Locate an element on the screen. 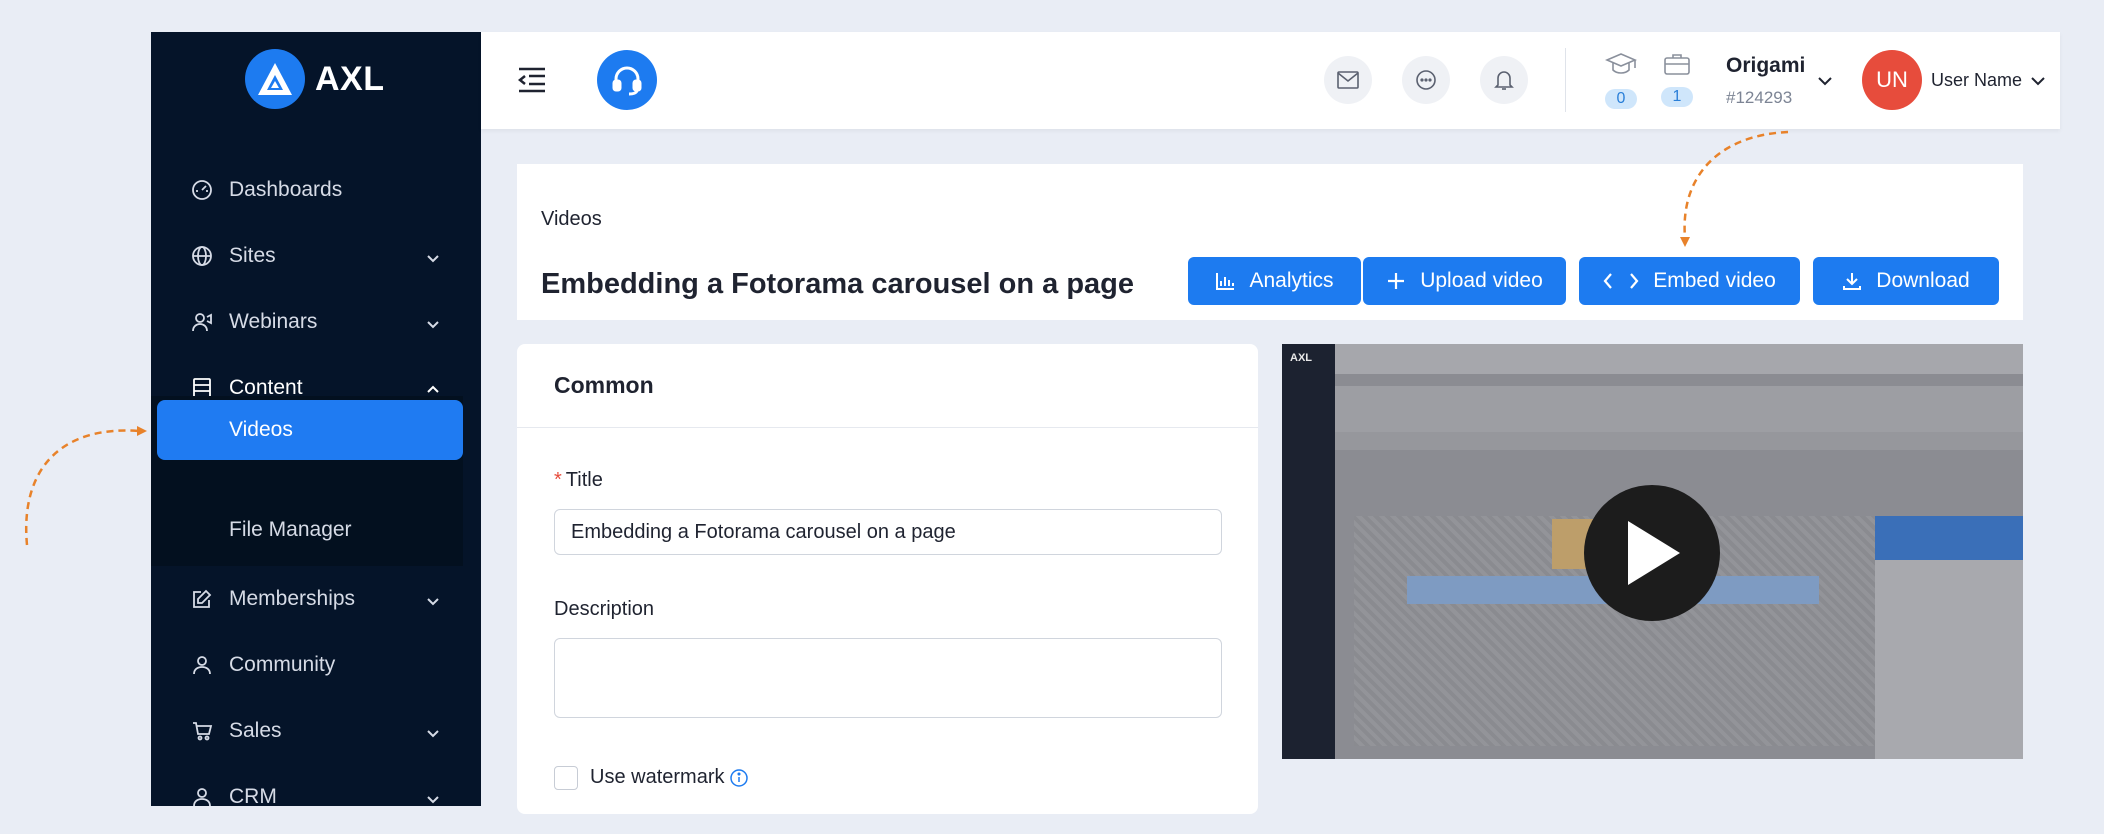 This screenshot has height=834, width=2104. sidebar-item-label: Community is located at coordinates (282, 664).